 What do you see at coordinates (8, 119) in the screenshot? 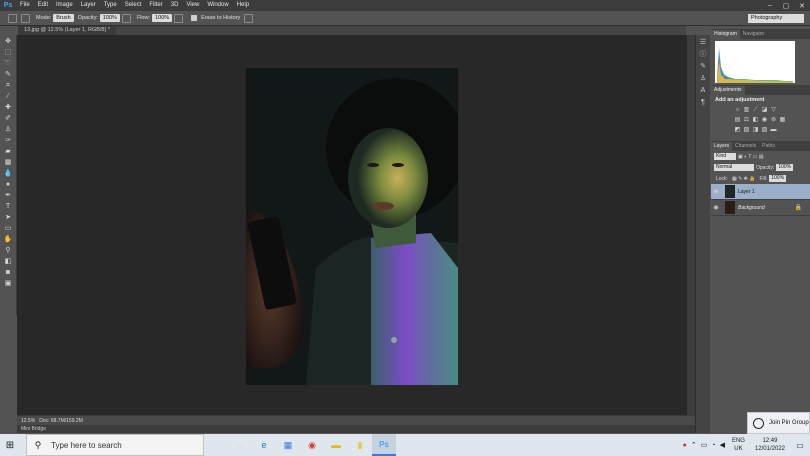
I see `brush-tool-icon: ✐` at bounding box center [8, 119].